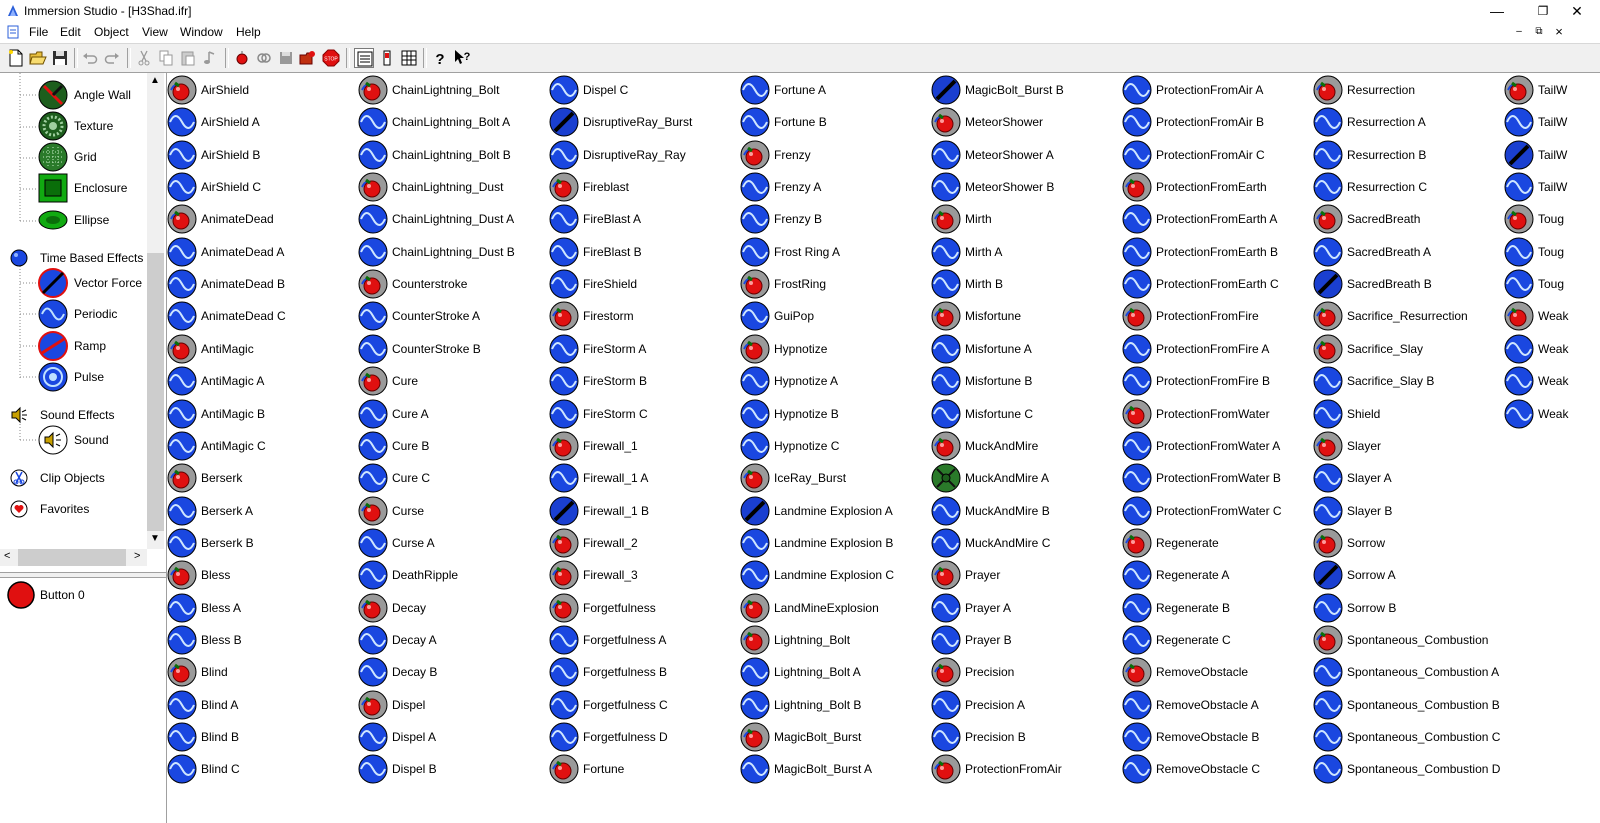 The image size is (1600, 823). I want to click on effect-item: Cure B, so click(453, 446).